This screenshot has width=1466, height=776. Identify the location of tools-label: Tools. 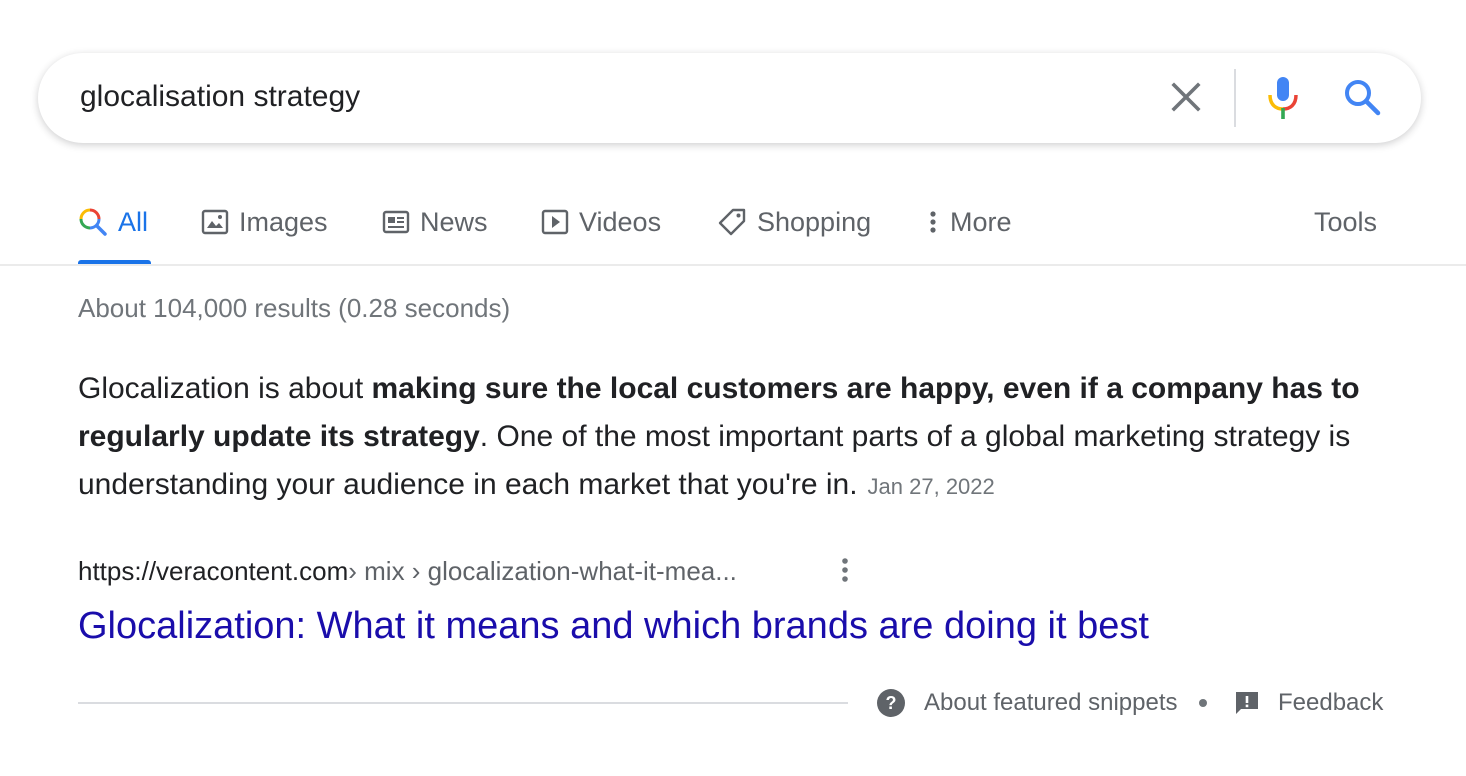
(1346, 221).